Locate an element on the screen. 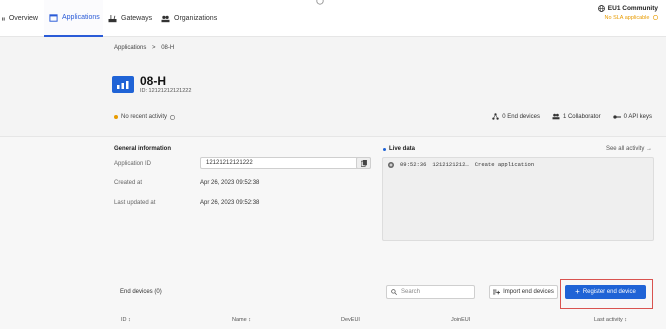 The width and height of the screenshot is (666, 329). status-dot-icon is located at coordinates (116, 117).